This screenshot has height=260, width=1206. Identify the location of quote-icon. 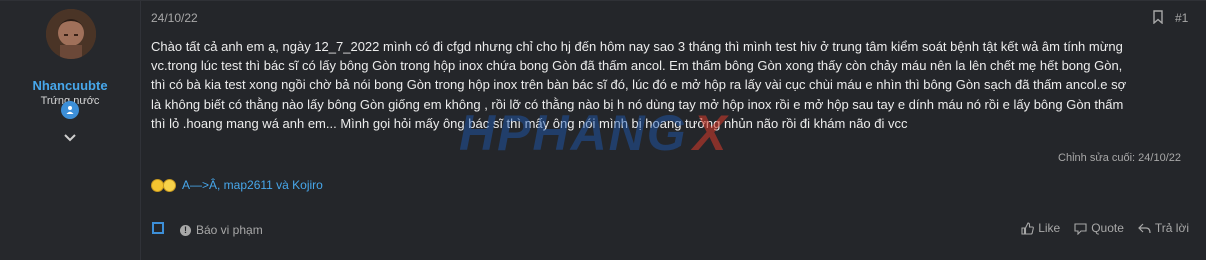
(1080, 228).